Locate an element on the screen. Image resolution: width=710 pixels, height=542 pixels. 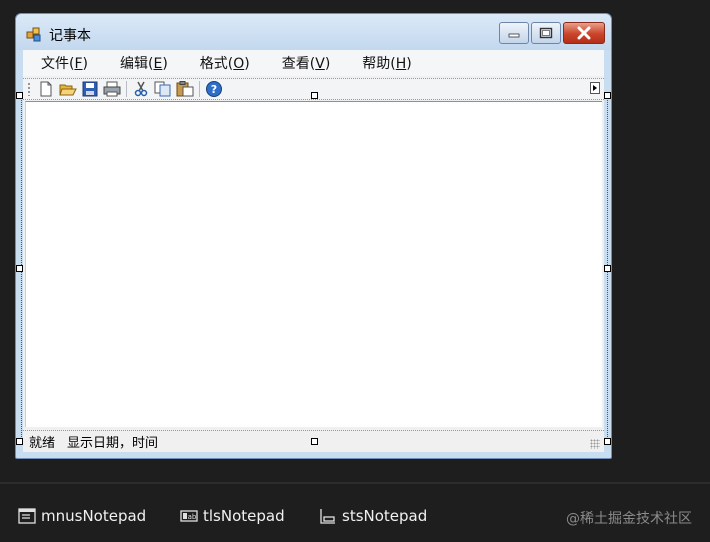
menu-item-format: 格式(O) is located at coordinates (225, 63).